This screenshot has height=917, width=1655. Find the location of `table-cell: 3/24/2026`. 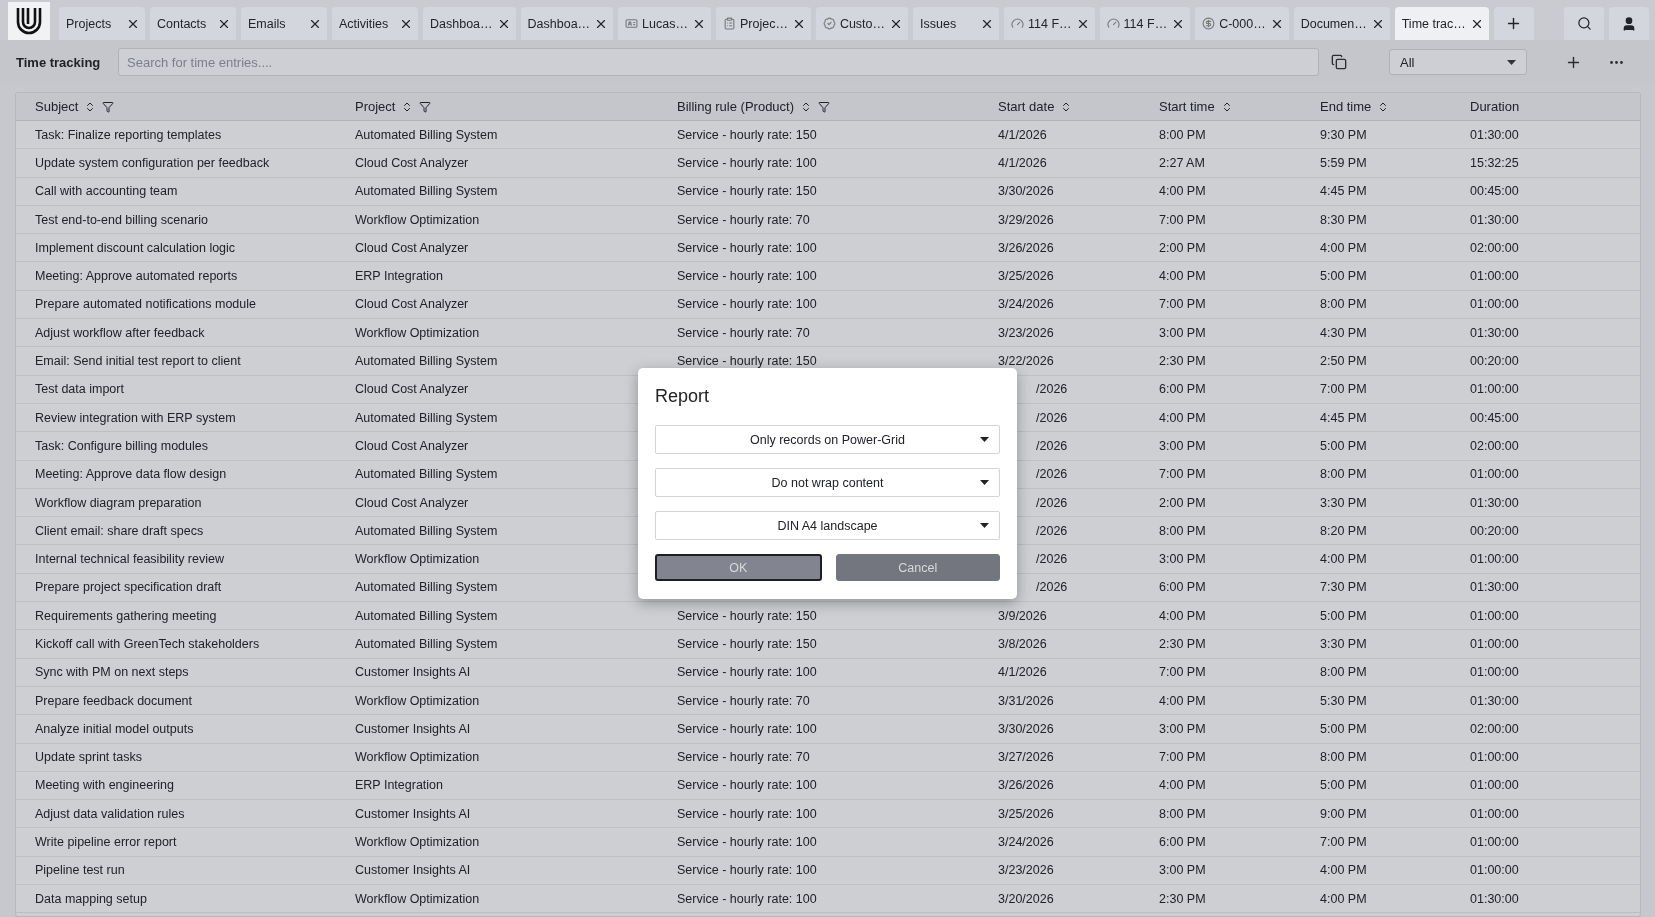

table-cell: 3/24/2026 is located at coordinates (1026, 842).